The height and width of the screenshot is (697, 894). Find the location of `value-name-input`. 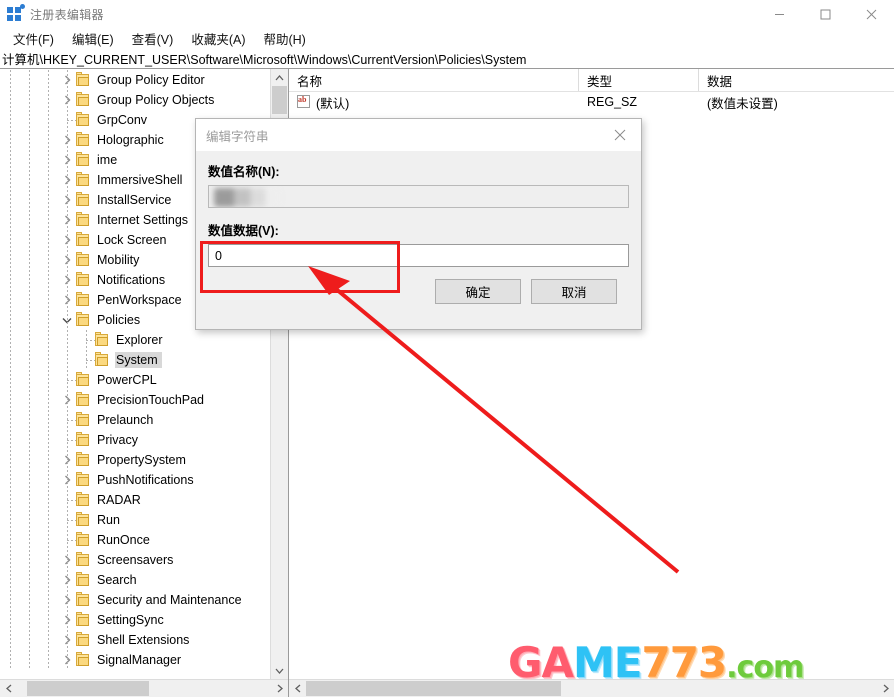

value-name-input is located at coordinates (418, 196).